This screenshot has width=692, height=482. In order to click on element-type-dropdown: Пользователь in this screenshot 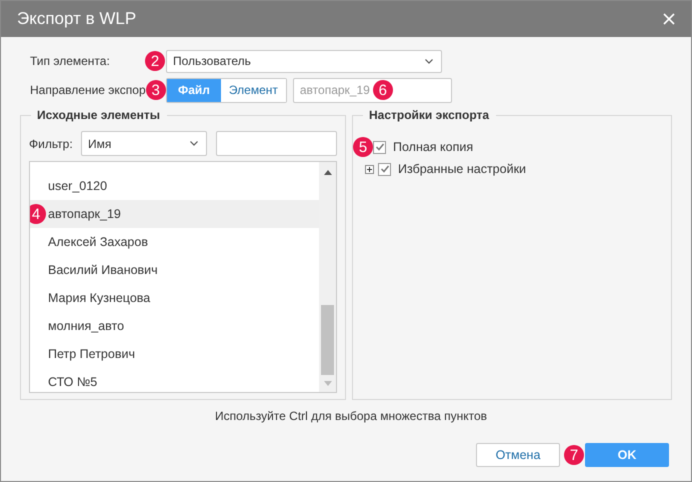, I will do `click(304, 61)`.